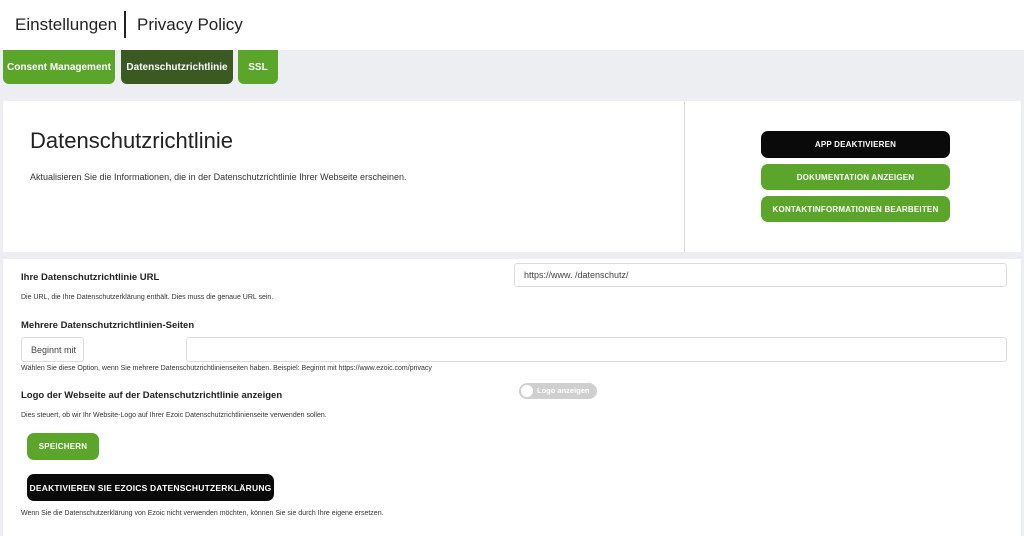 The image size is (1024, 536). Describe the element at coordinates (125, 24) in the screenshot. I see `title-divider` at that location.